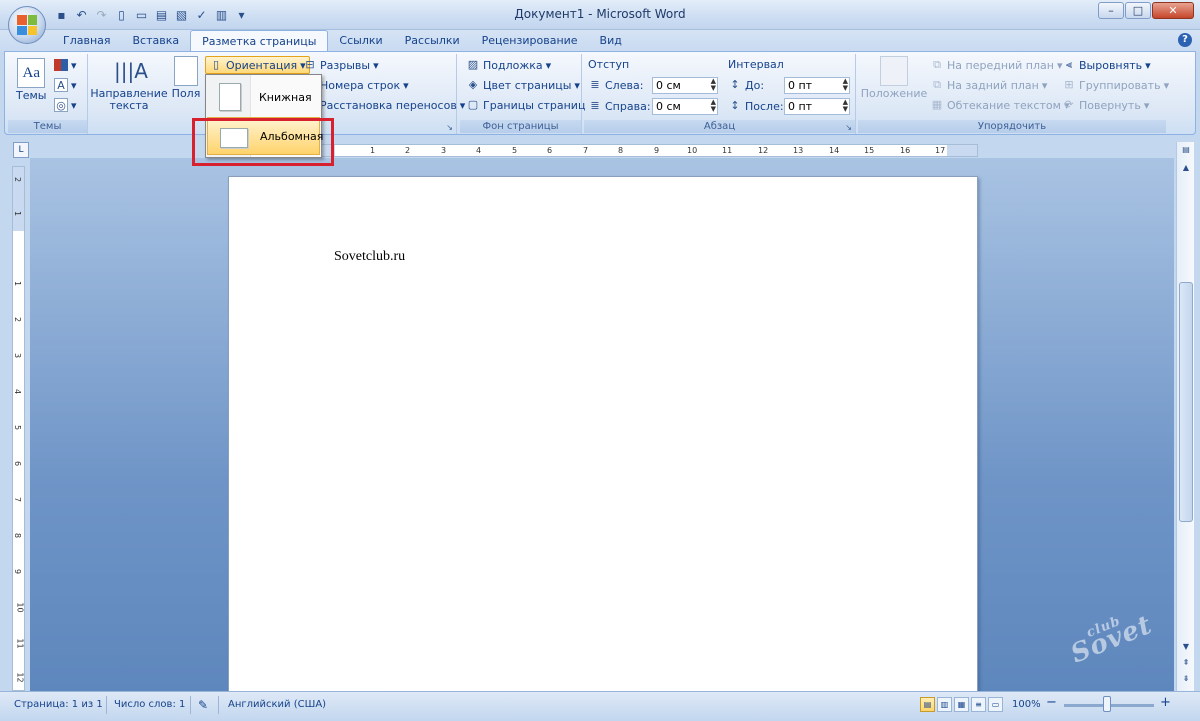  Describe the element at coordinates (978, 704) in the screenshot. I see `outline-view-icon: ≡` at that location.